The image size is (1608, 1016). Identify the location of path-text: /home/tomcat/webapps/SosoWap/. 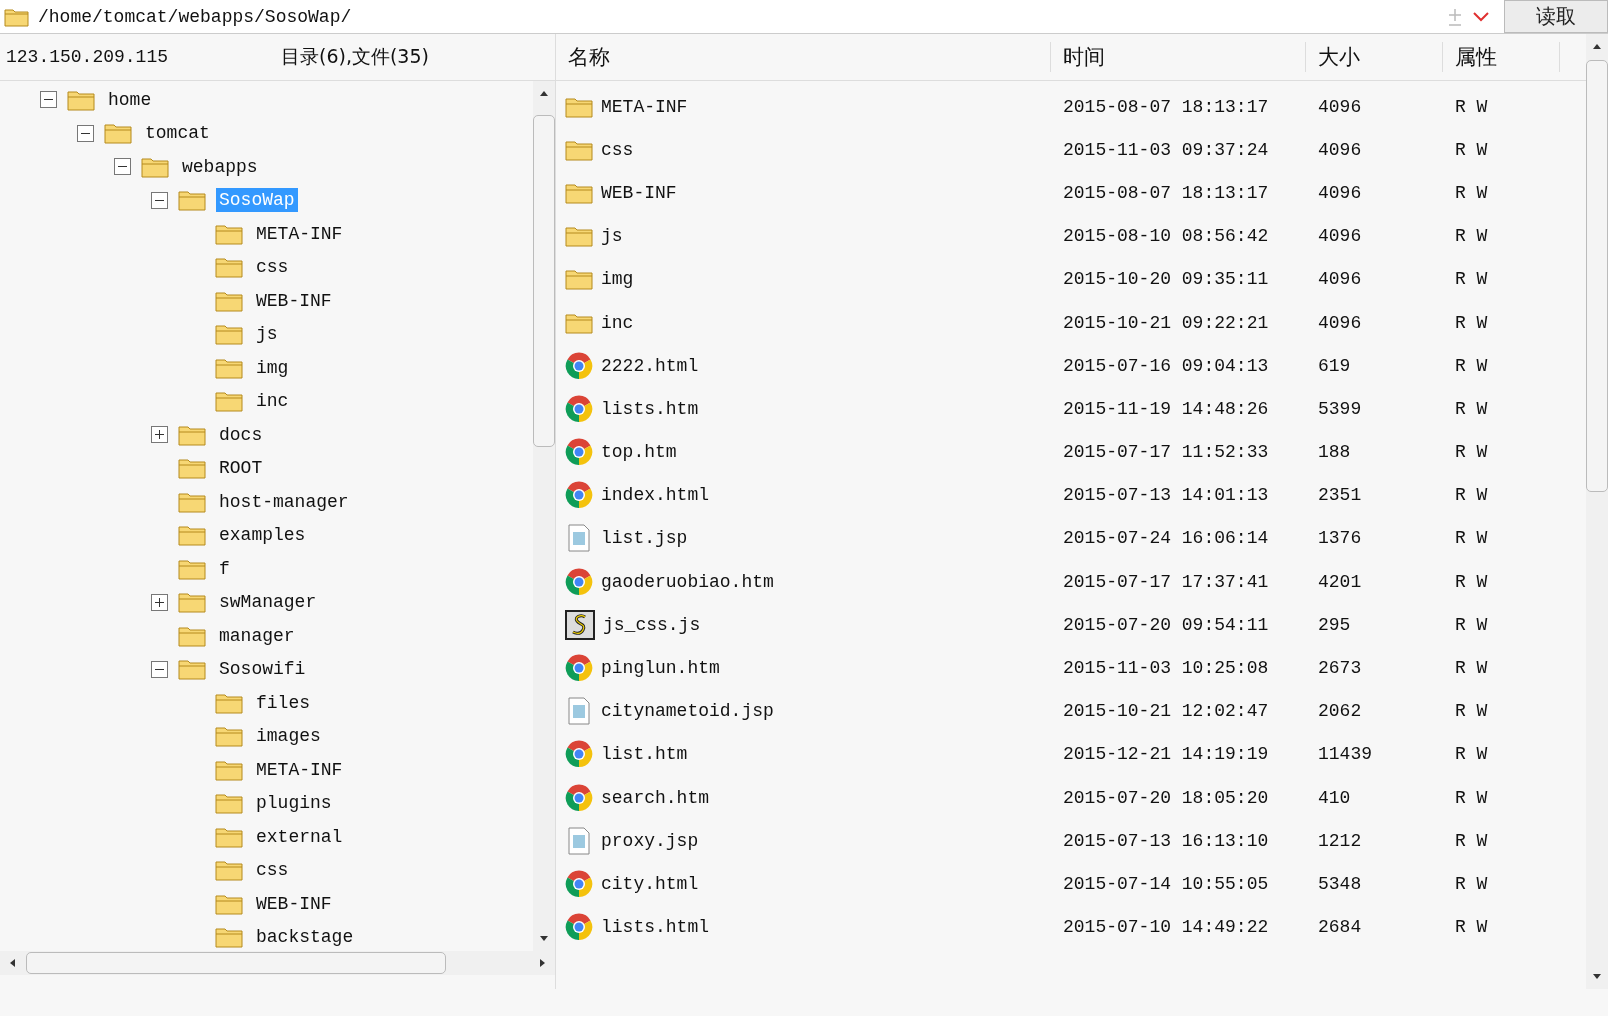
(195, 16).